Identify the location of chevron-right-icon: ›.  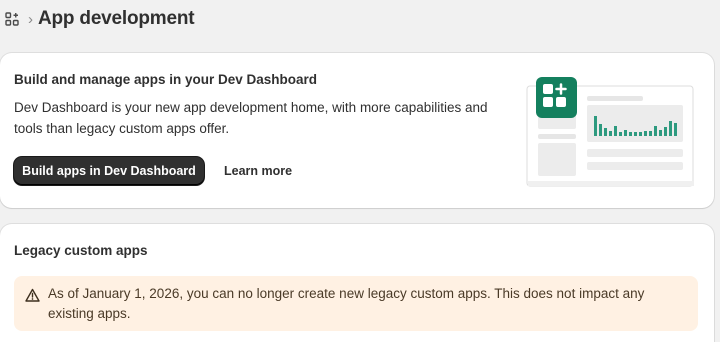
(30, 19).